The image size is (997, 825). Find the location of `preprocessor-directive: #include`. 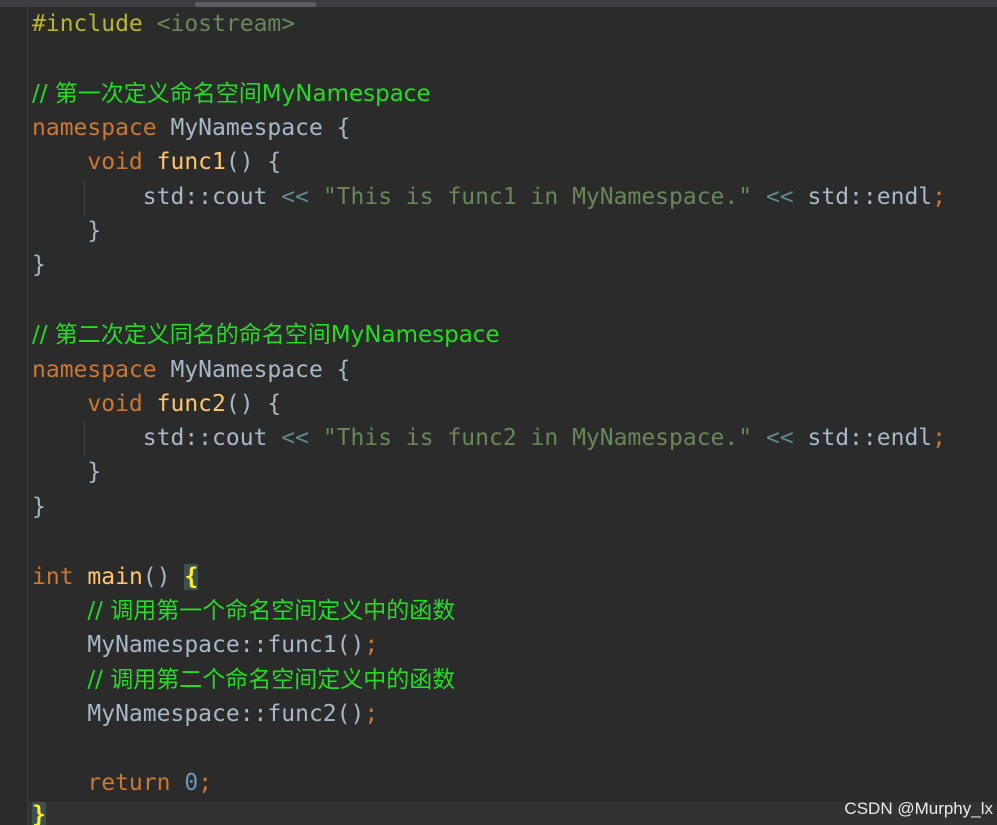

preprocessor-directive: #include is located at coordinates (87, 24).